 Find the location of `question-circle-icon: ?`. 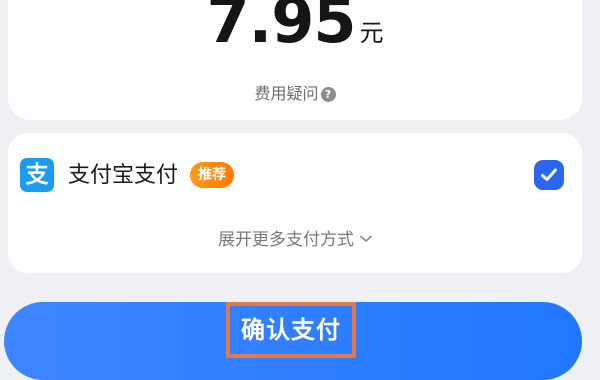

question-circle-icon: ? is located at coordinates (328, 94).